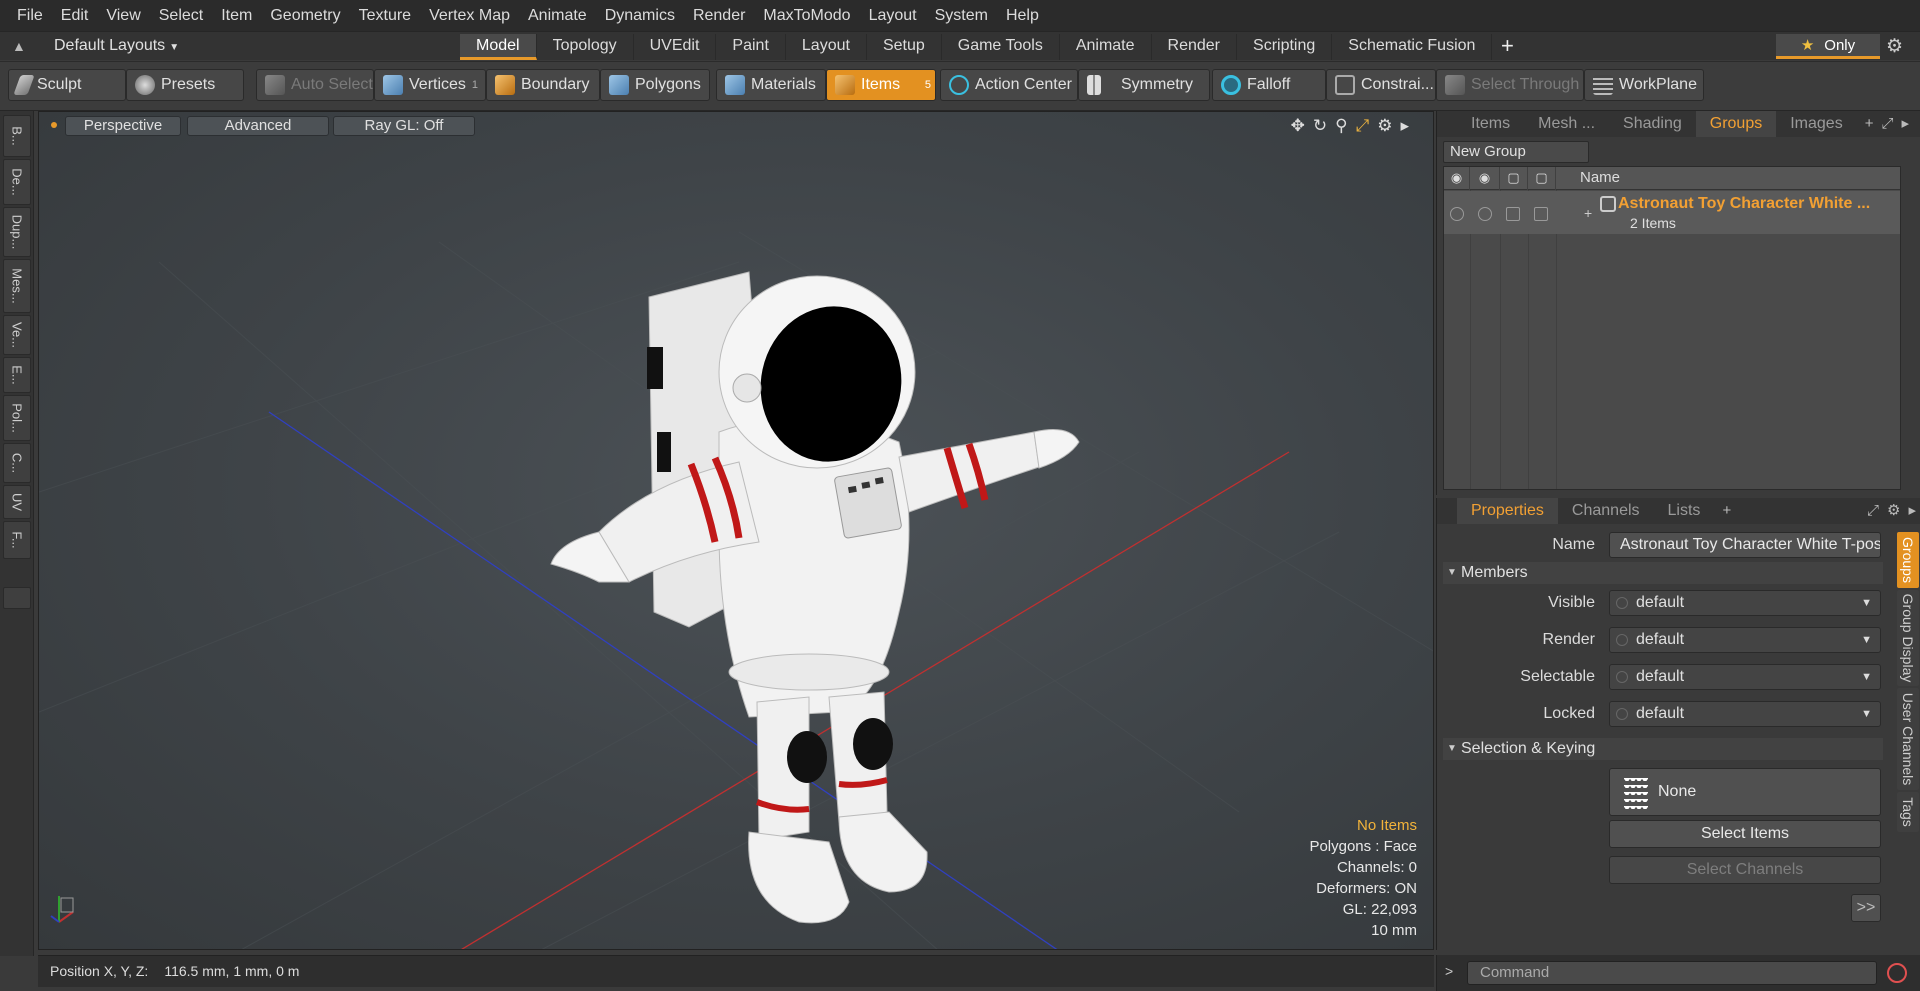 This screenshot has height=991, width=1920. Describe the element at coordinates (116, 46) in the screenshot. I see `default-layouts-dropdown: Default Layouts ▼` at that location.